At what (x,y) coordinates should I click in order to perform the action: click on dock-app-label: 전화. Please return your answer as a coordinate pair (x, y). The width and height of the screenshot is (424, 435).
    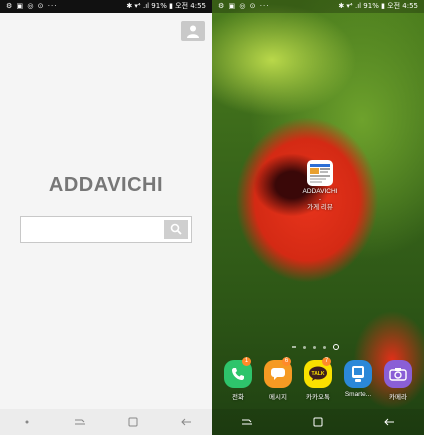
    Looking at the image, I should click on (238, 397).